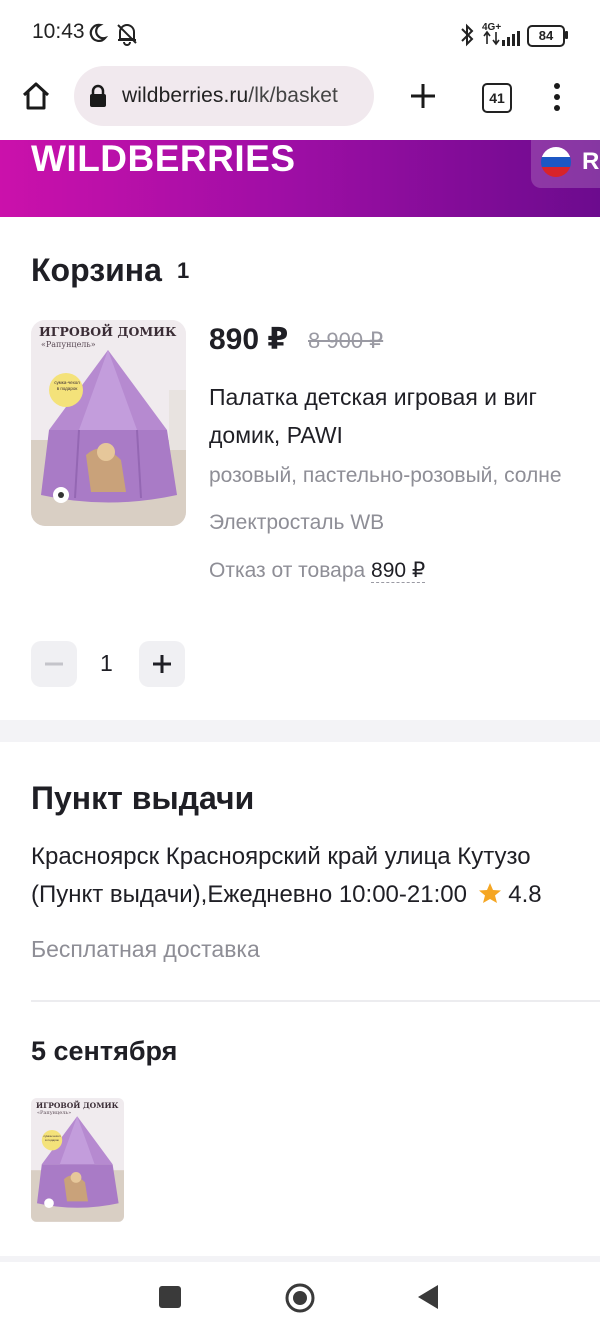 This screenshot has height=1332, width=600. Describe the element at coordinates (276, 435) in the screenshot. I see `product-name-line2: домик, PAWI` at that location.